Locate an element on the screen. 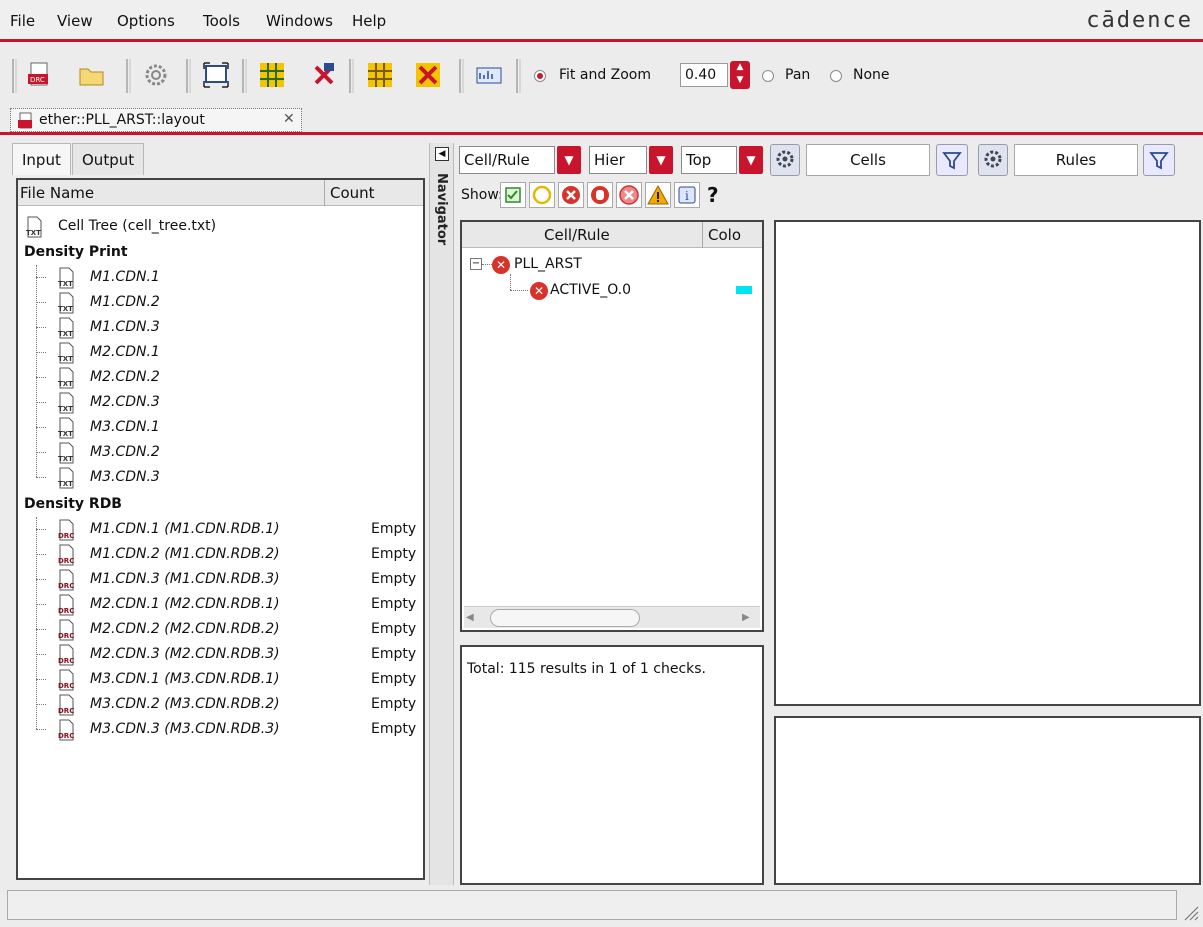  file-item-density-rdb: DRC M2.CDN.2 (M2.CDN.RDB.2) Empty is located at coordinates (220, 629).